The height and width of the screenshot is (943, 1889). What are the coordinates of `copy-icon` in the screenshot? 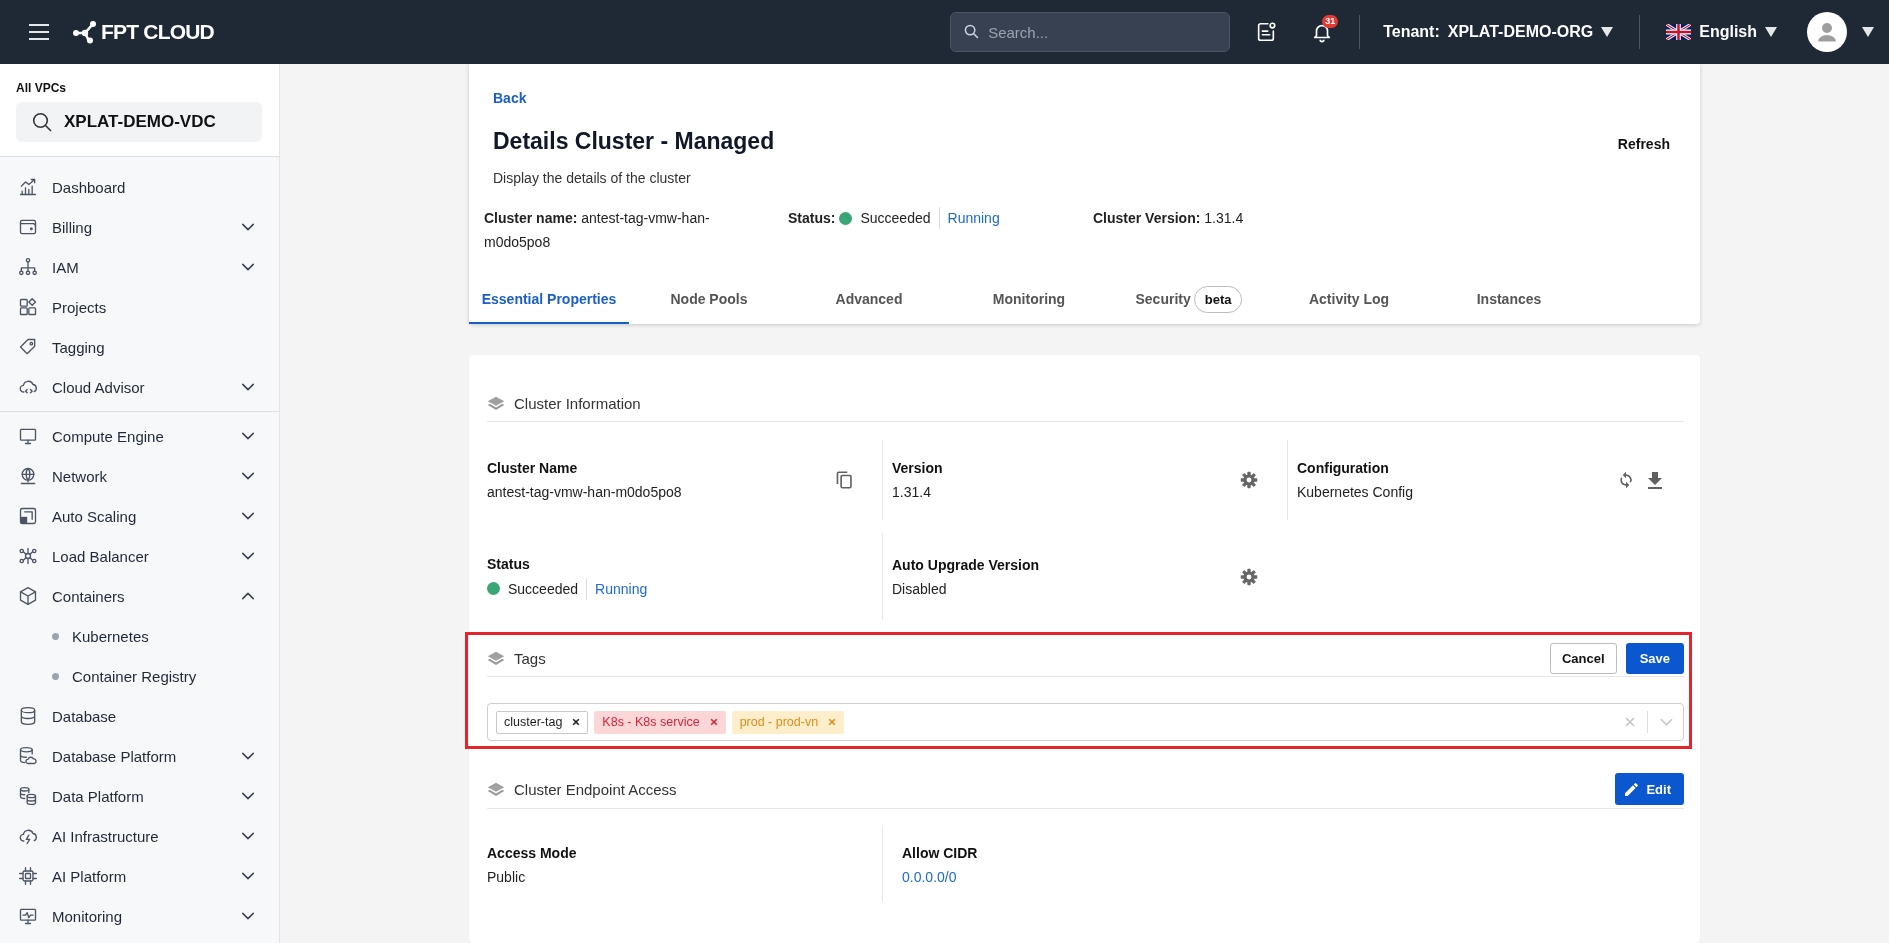 It's located at (844, 480).